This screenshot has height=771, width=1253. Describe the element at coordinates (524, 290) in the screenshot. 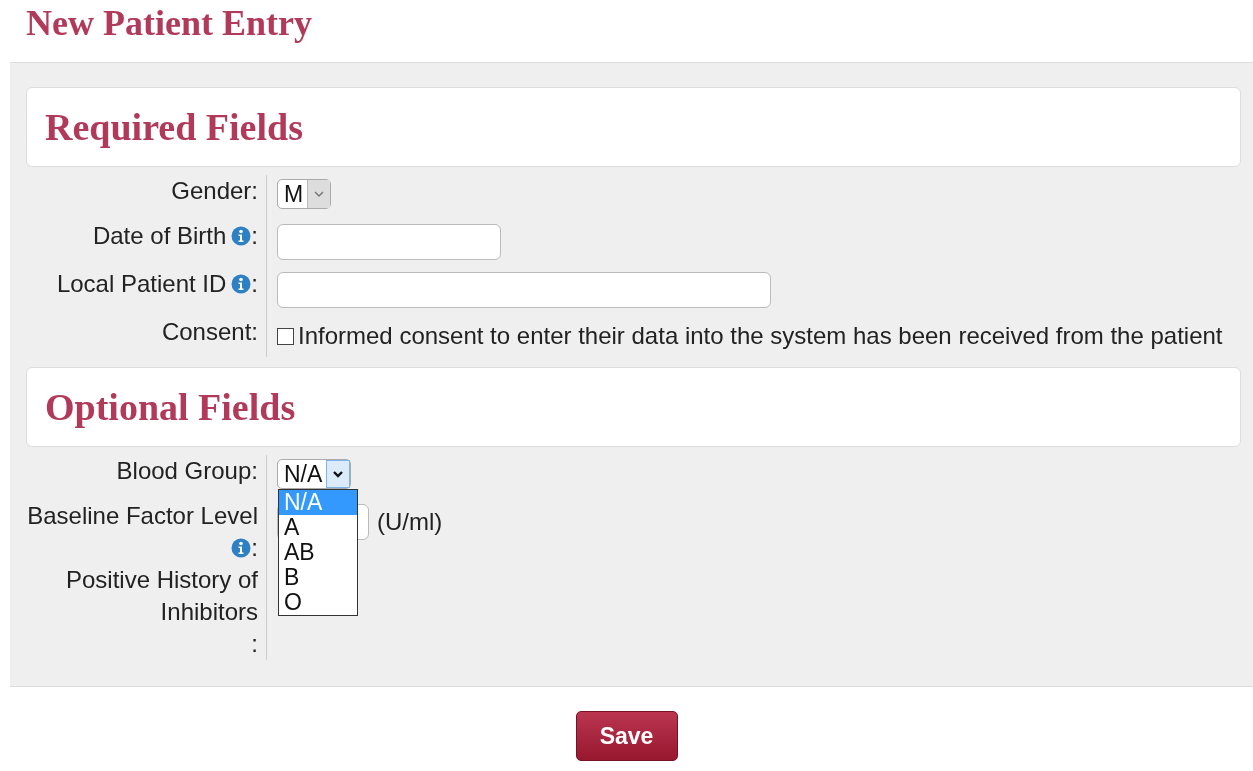

I see `text-field` at that location.